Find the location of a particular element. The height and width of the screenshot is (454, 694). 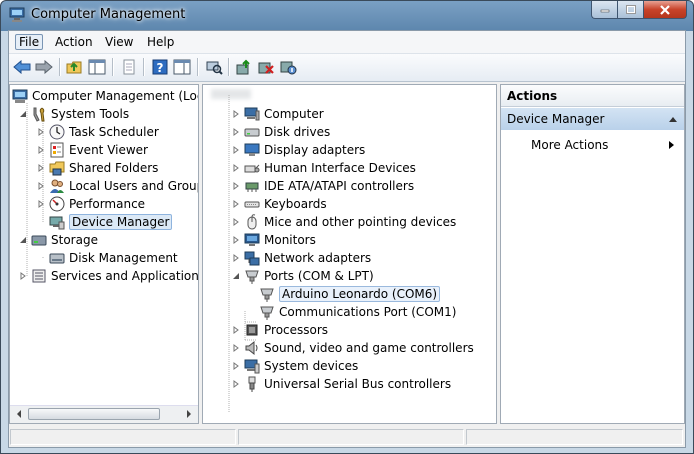

menu-action: Action is located at coordinates (74, 42).